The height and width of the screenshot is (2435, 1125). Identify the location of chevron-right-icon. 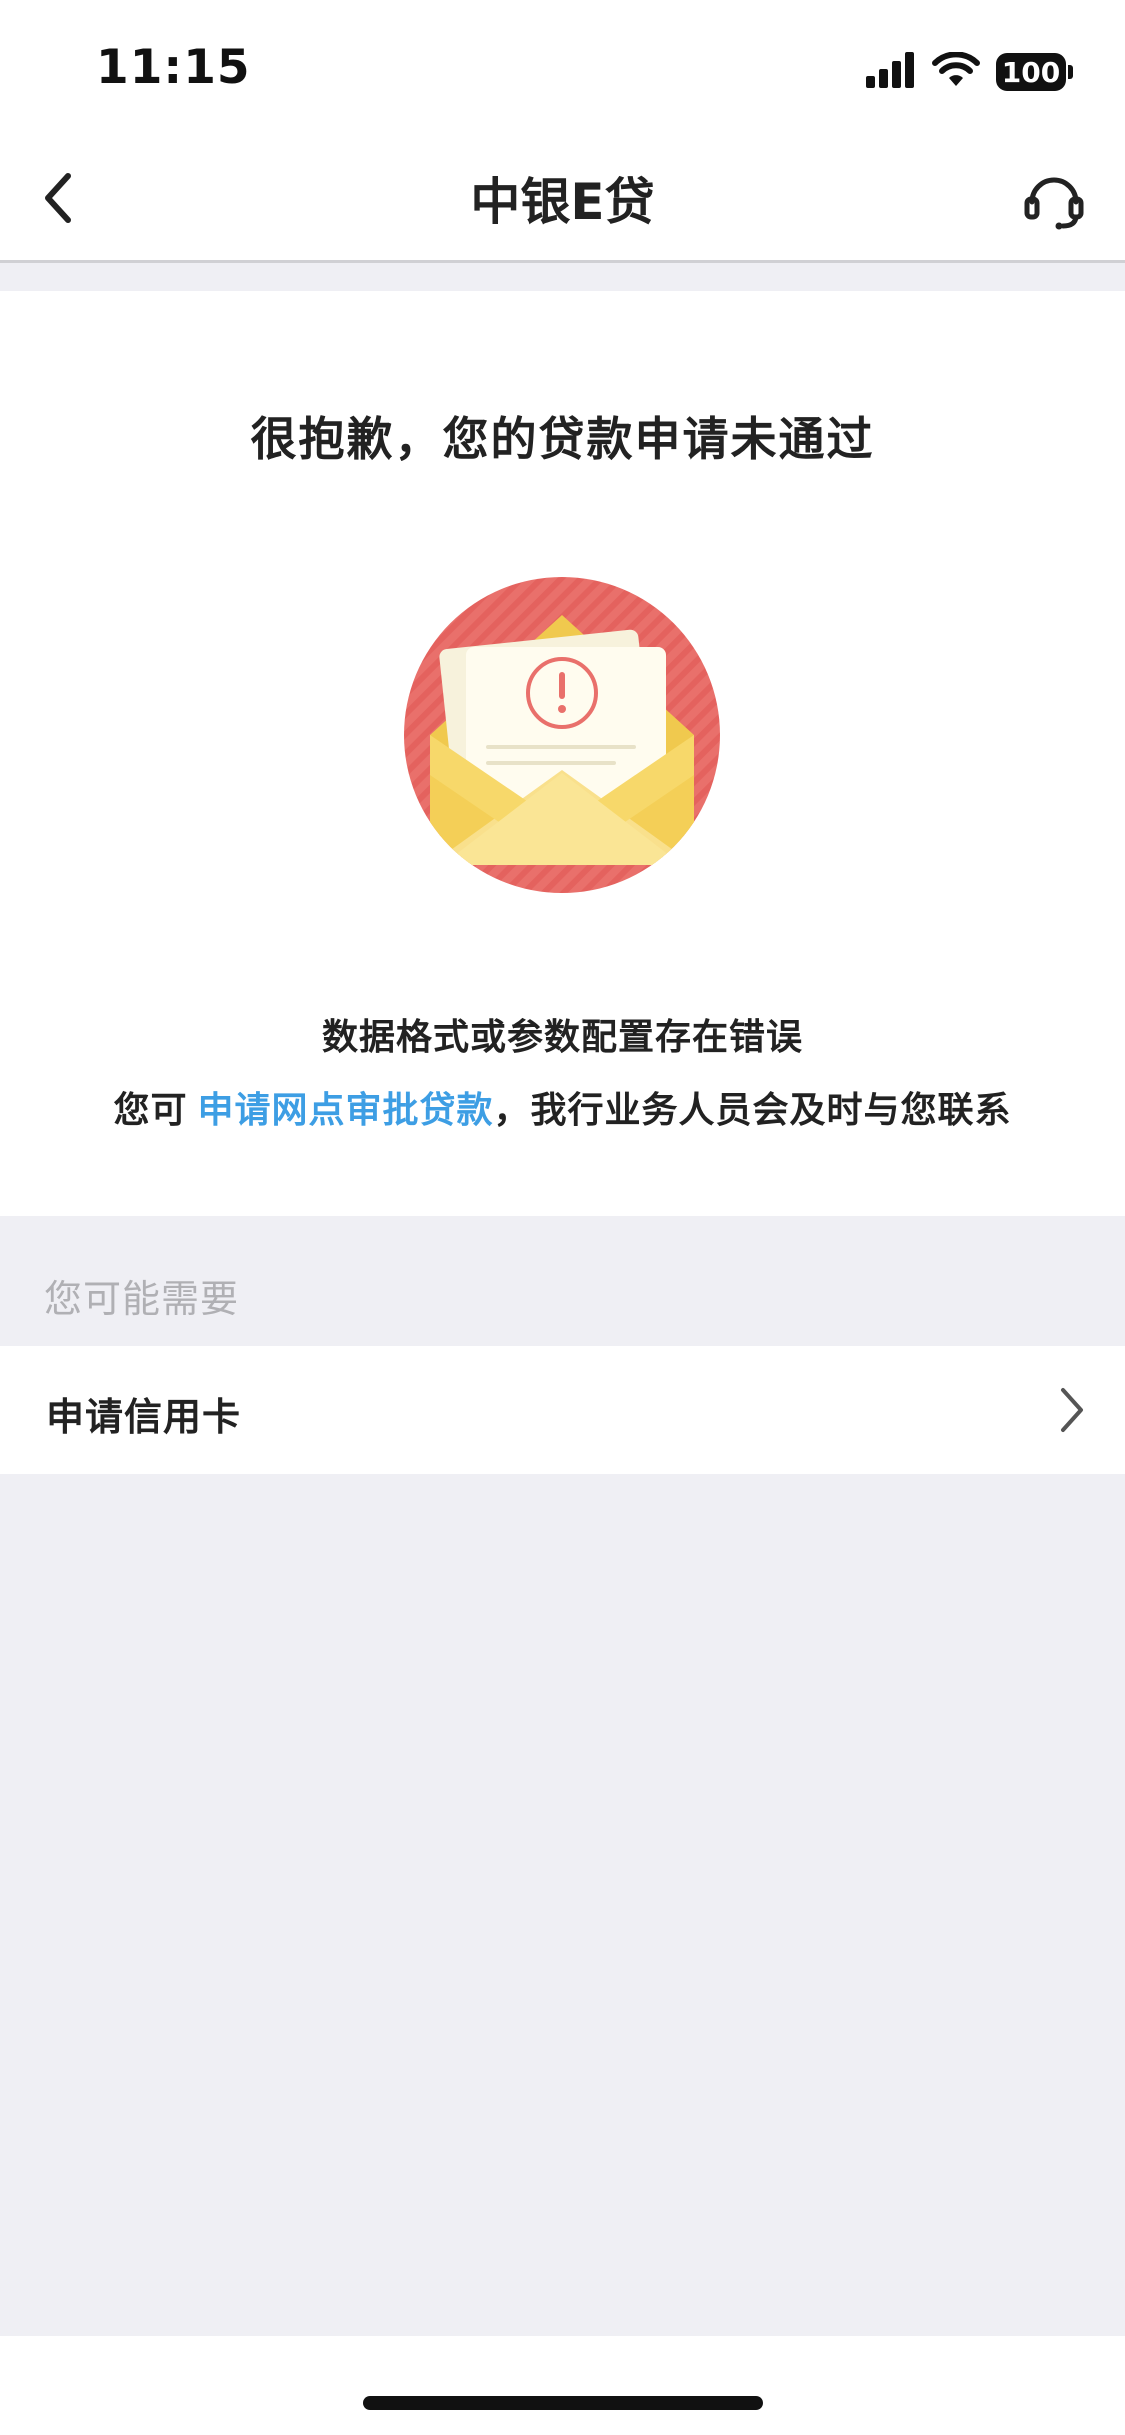
(1072, 1410).